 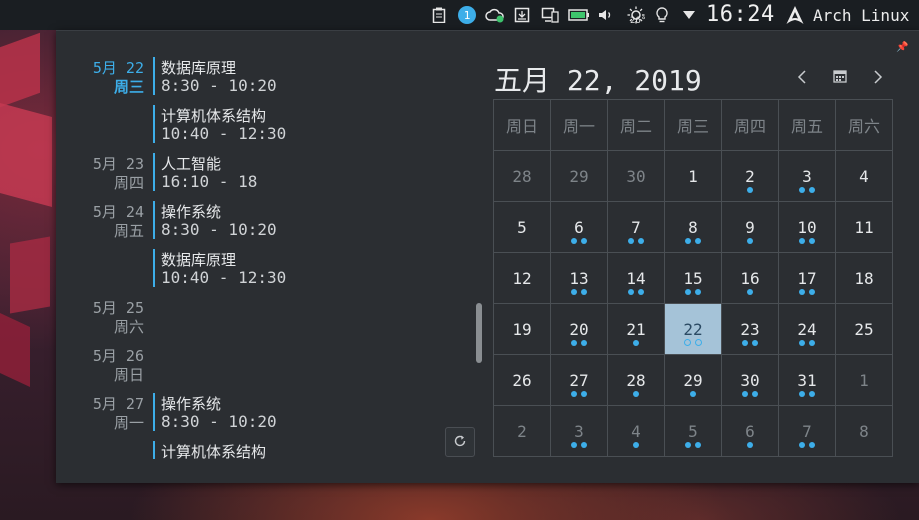 I want to click on tray-expand-arrow-icon, so click(x=689, y=15).